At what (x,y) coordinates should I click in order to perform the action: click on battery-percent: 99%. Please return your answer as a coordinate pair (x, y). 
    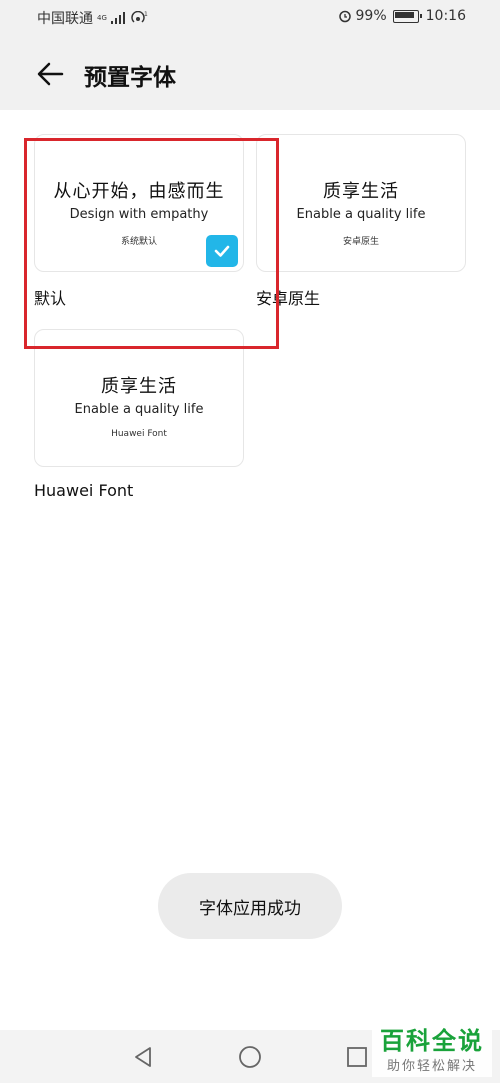
    Looking at the image, I should click on (371, 16).